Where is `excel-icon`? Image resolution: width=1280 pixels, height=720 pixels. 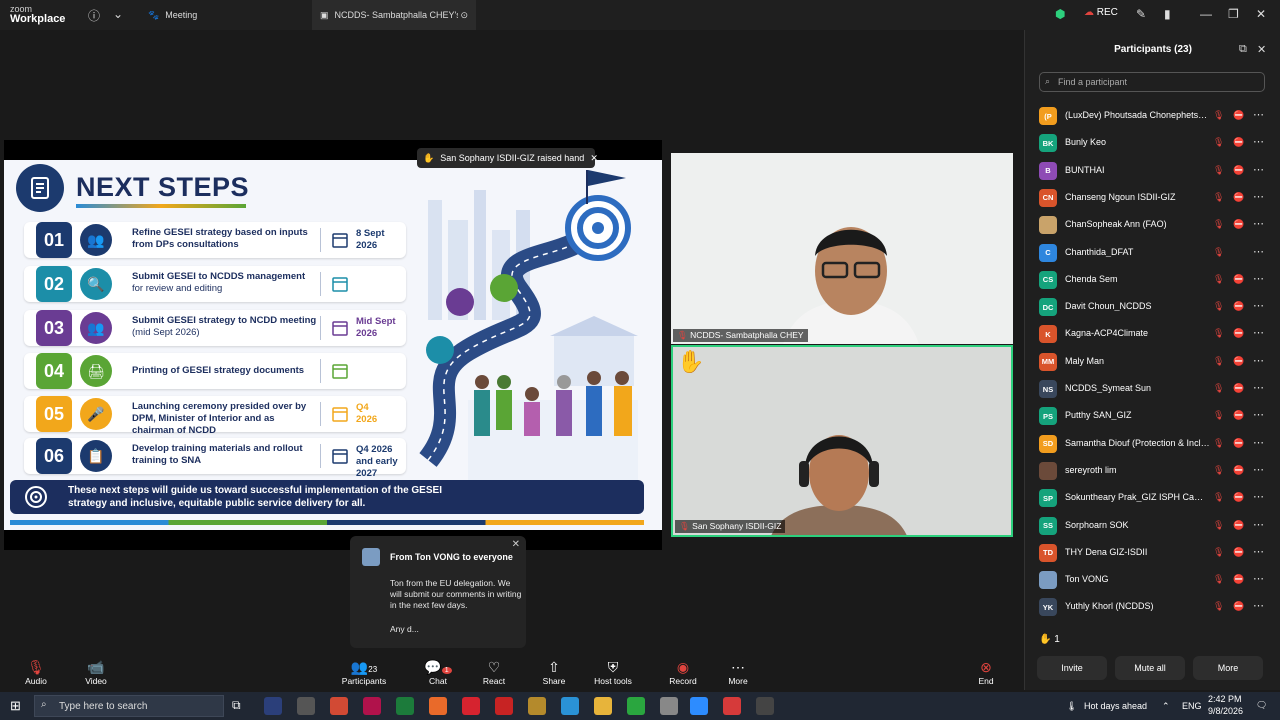
excel-icon is located at coordinates (405, 706).